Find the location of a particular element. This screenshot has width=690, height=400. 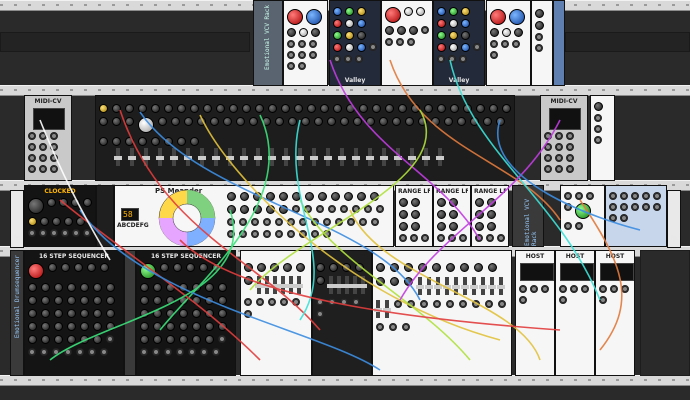

module-valley-left: Valley is located at coordinates (355, 43).